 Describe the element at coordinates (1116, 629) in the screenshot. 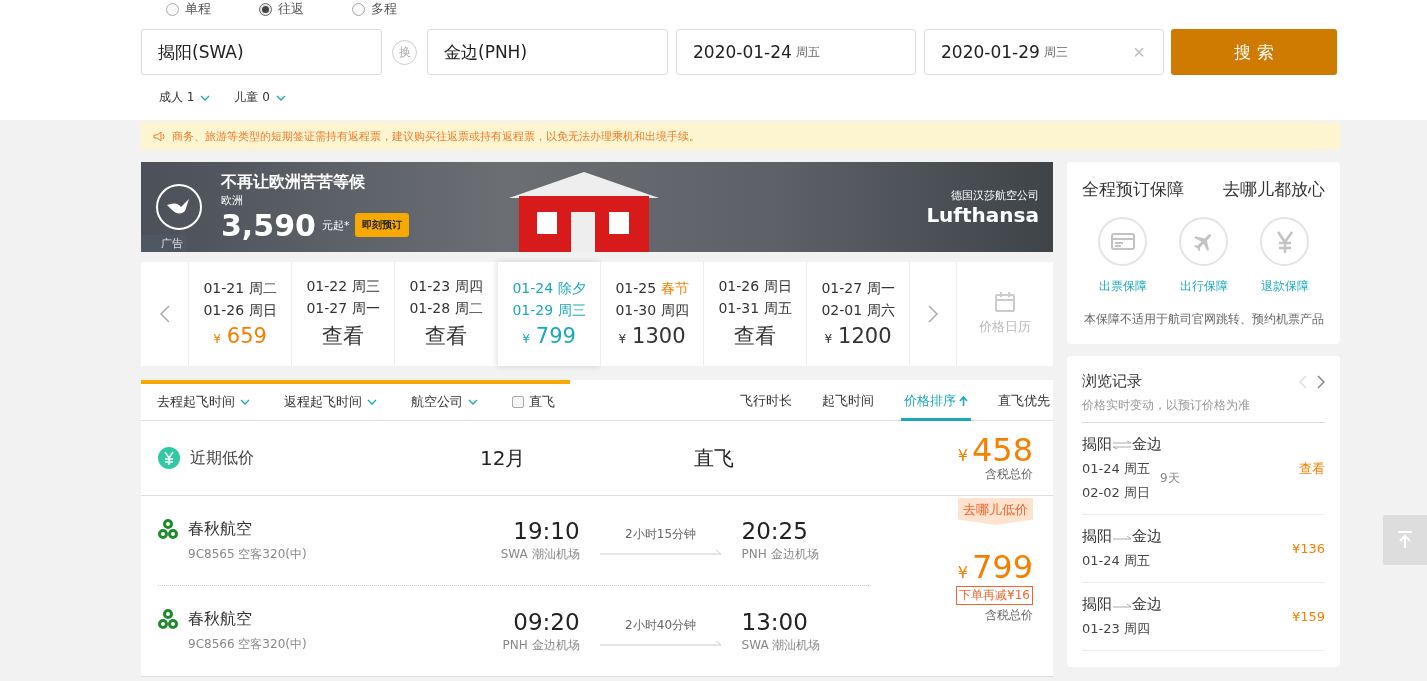

I see `history-date: 01-23 周四` at that location.